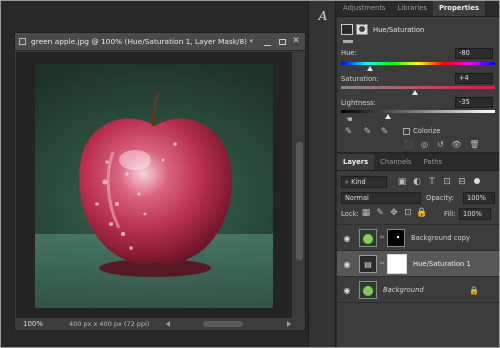 This screenshot has height=348, width=500. What do you see at coordinates (380, 213) in the screenshot?
I see `lock-image-icon: ✎` at bounding box center [380, 213].